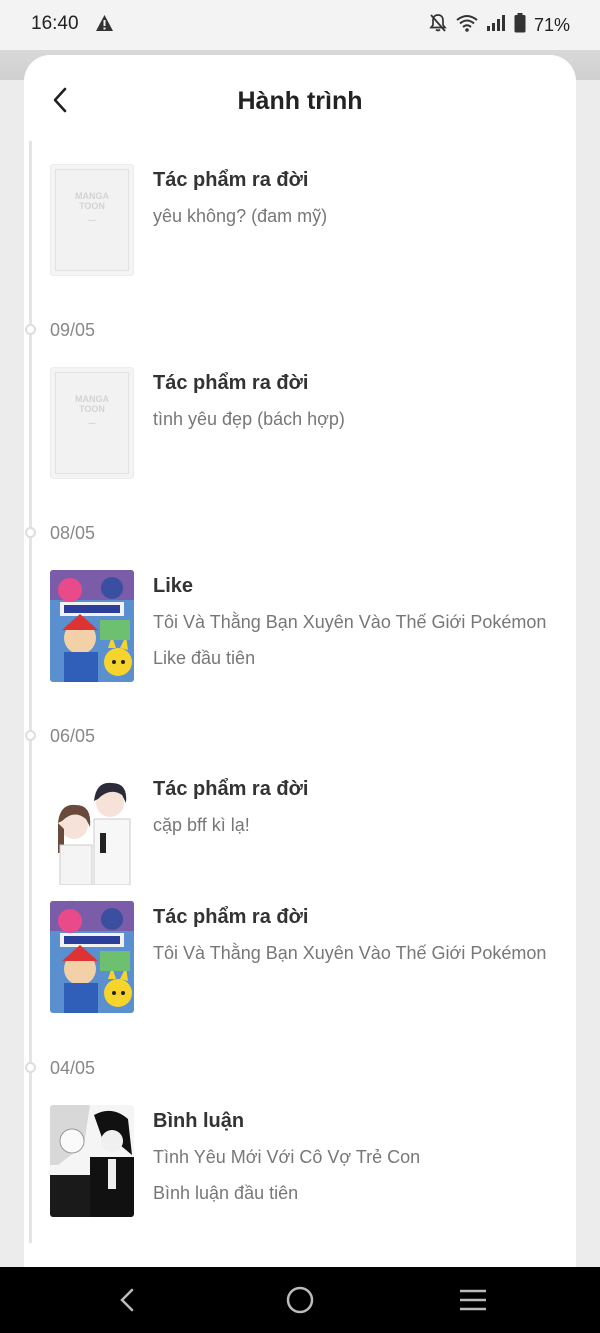 This screenshot has width=600, height=1333. Describe the element at coordinates (438, 25) in the screenshot. I see `bell-muted-icon` at that location.